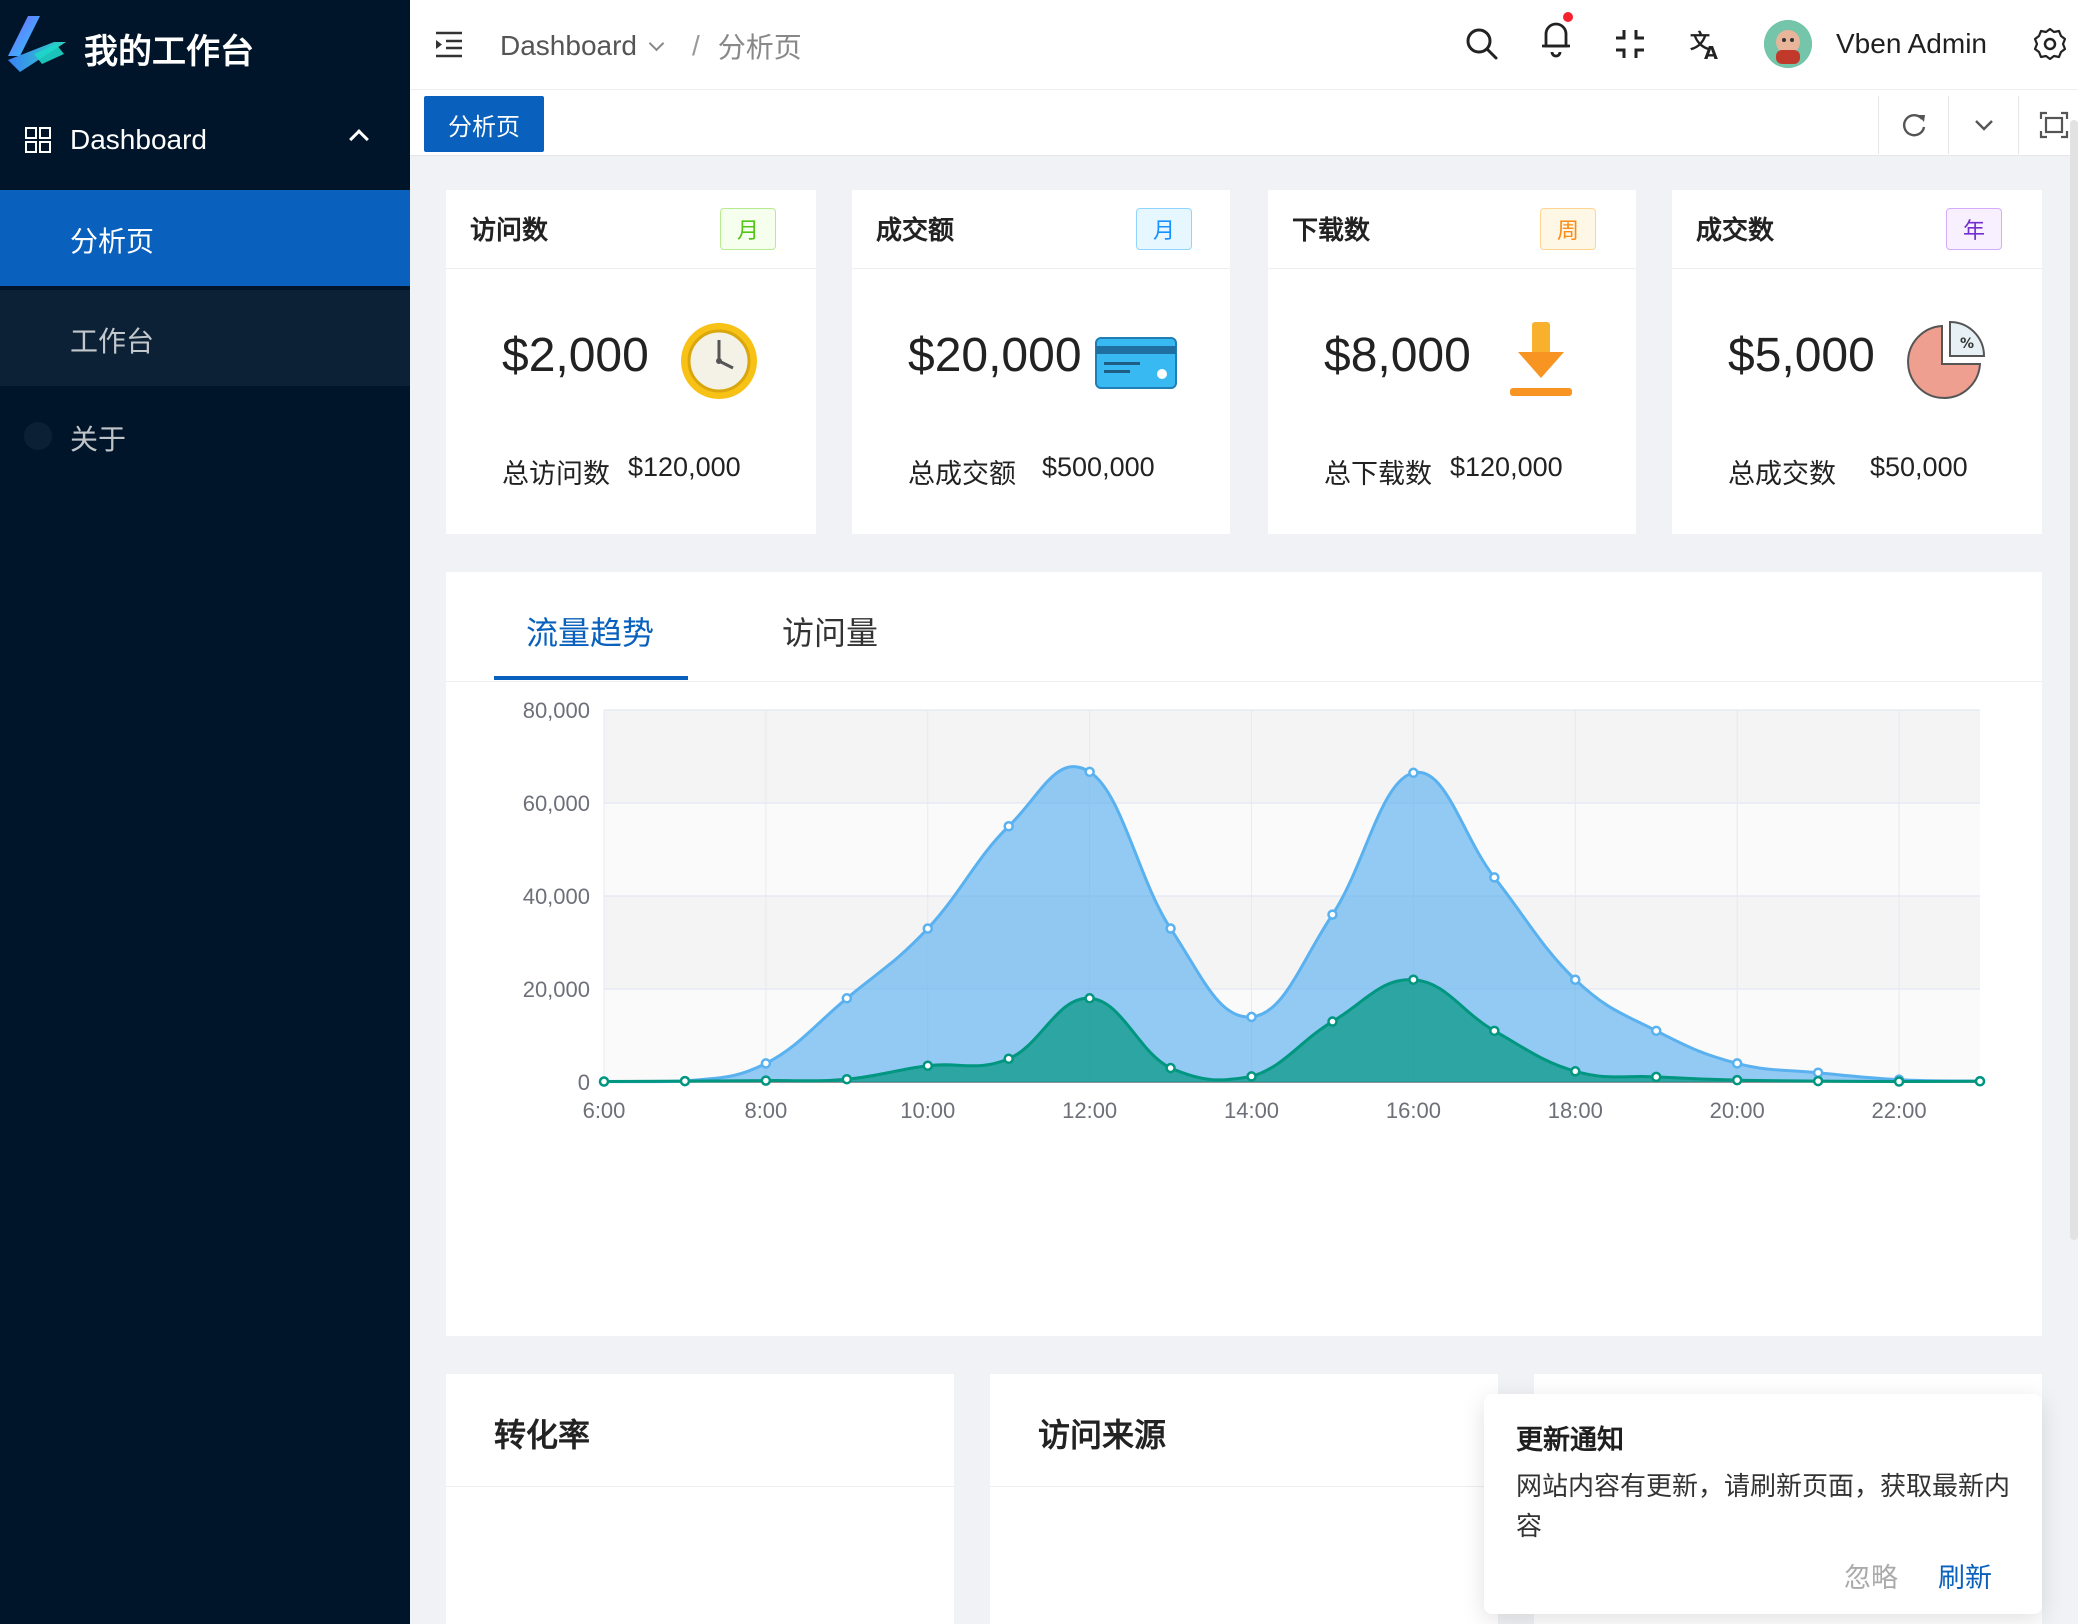 Image resolution: width=2078 pixels, height=1624 pixels. Describe the element at coordinates (449, 44) in the screenshot. I see `menu-fold-icon` at that location.